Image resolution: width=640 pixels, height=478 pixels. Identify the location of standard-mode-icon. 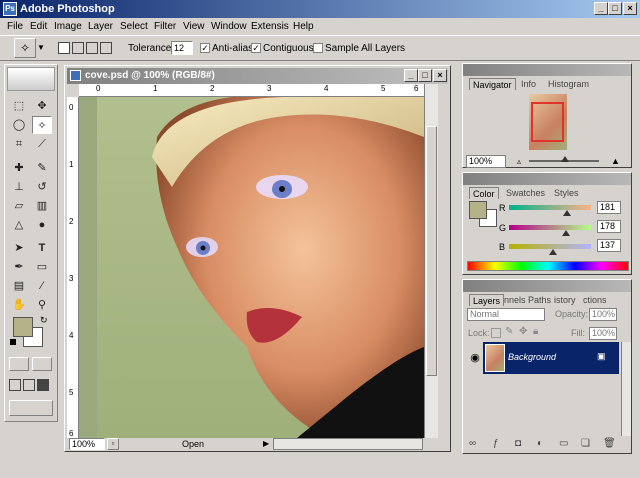
(19, 364).